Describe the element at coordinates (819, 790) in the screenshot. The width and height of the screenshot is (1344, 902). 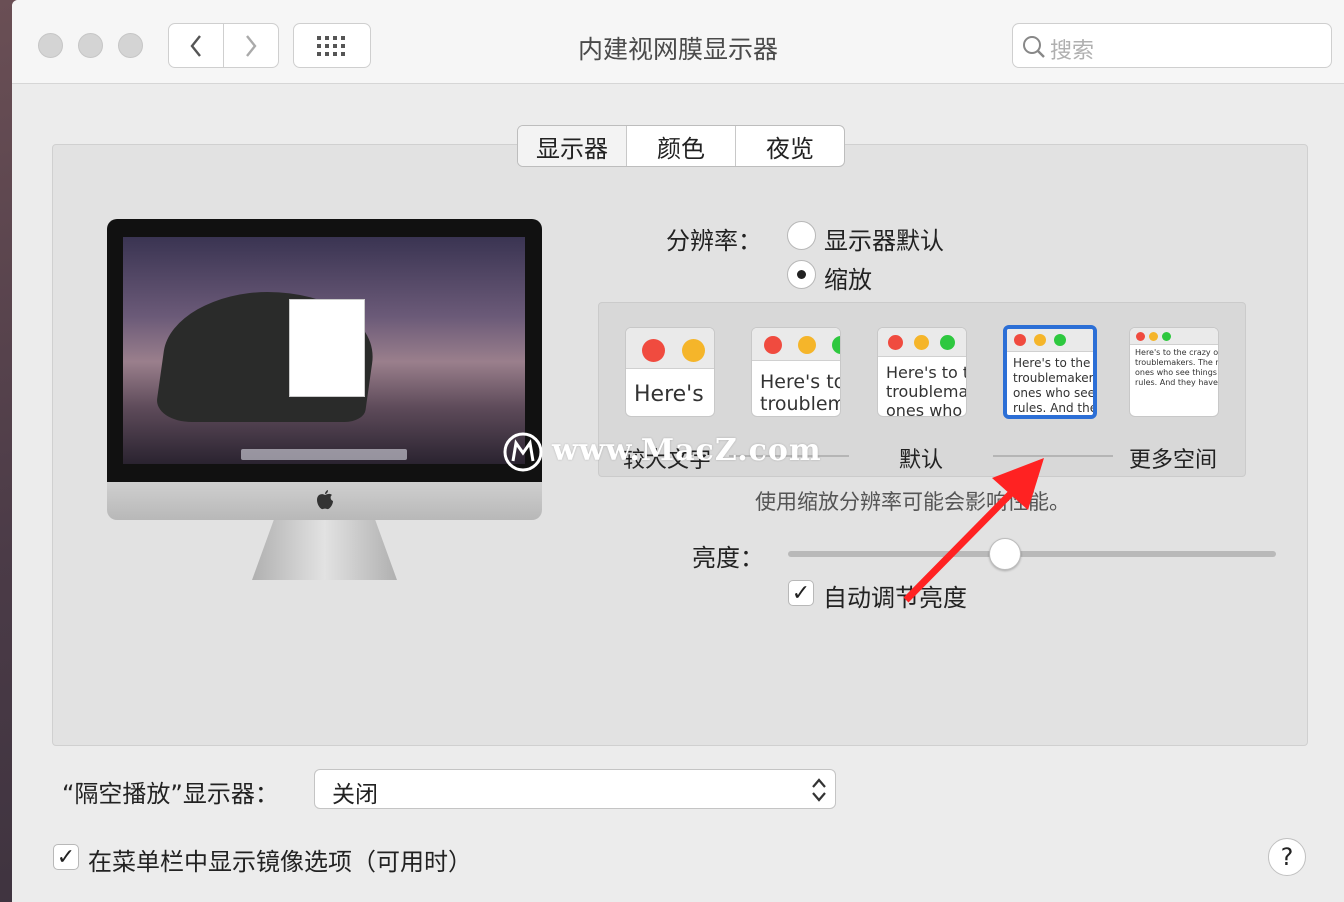
I see `updown-chevron-icon` at that location.